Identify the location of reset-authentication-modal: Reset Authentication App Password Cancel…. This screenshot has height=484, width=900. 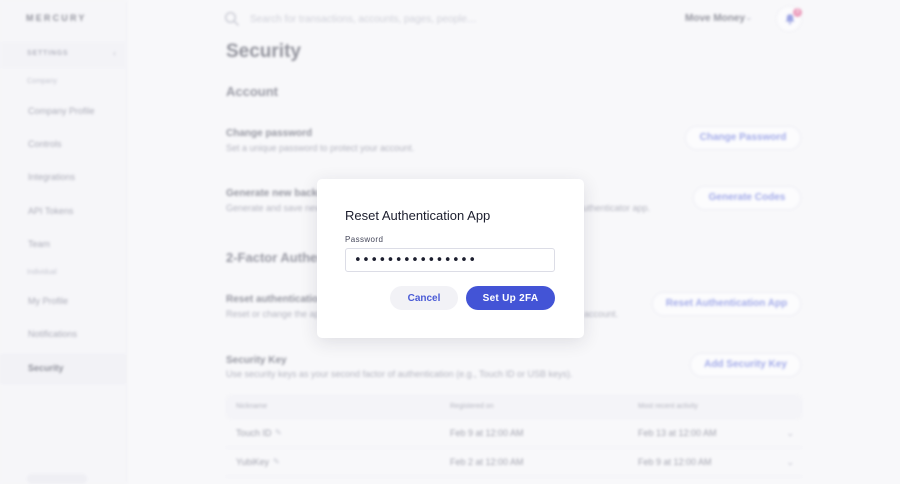
(450, 258).